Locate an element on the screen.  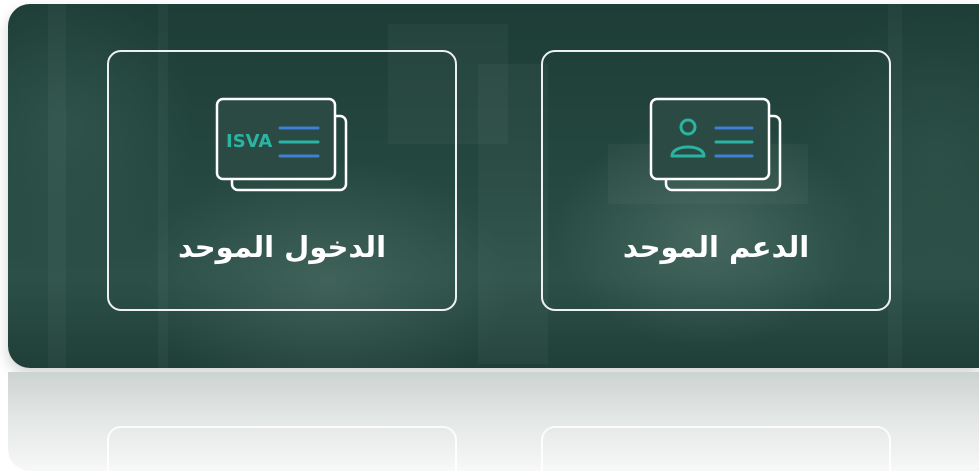
login-card-reflection is located at coordinates (282, 448).